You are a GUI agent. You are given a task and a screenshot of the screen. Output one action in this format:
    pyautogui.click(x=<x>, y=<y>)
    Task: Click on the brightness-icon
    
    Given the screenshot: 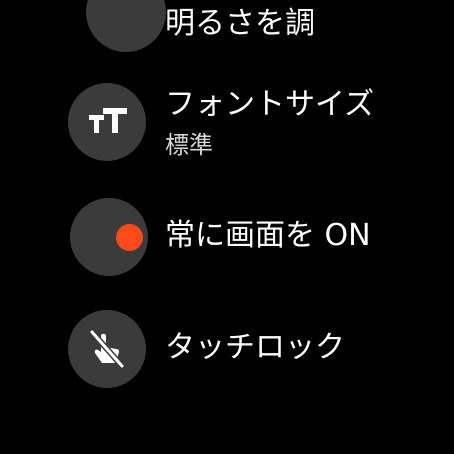 What is the action you would take?
    pyautogui.click(x=126, y=26)
    